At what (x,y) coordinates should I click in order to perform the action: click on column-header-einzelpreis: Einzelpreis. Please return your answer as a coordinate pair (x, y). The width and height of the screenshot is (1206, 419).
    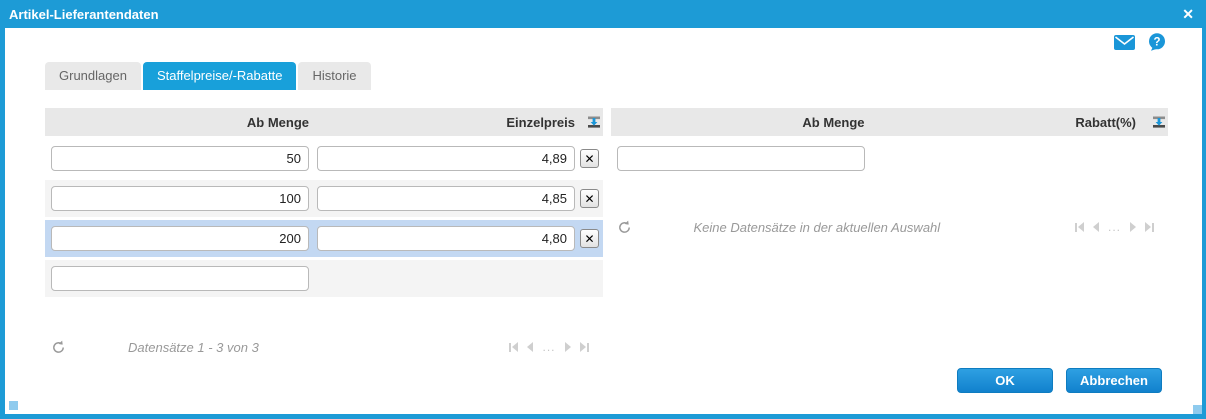
    Looking at the image, I should click on (540, 122).